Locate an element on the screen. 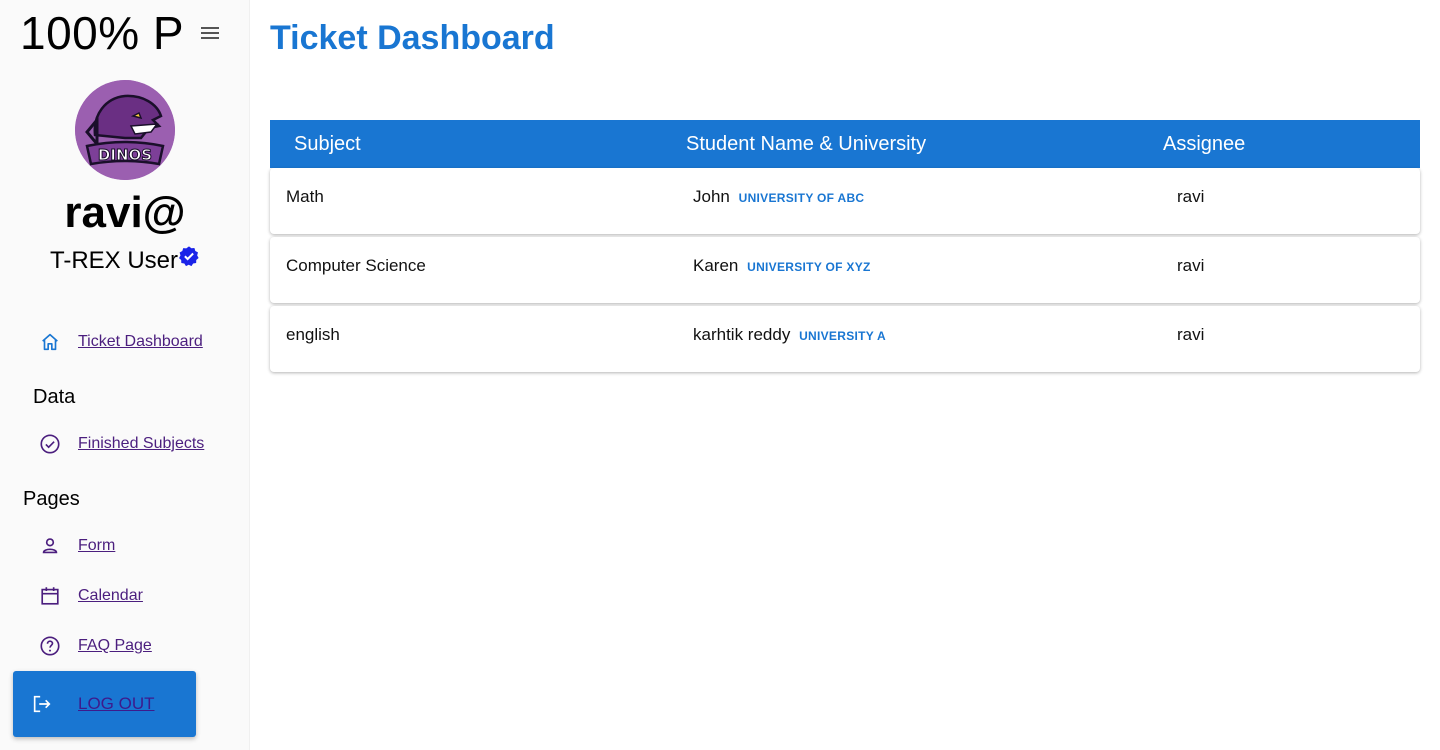  check-circle-icon is located at coordinates (50, 444).